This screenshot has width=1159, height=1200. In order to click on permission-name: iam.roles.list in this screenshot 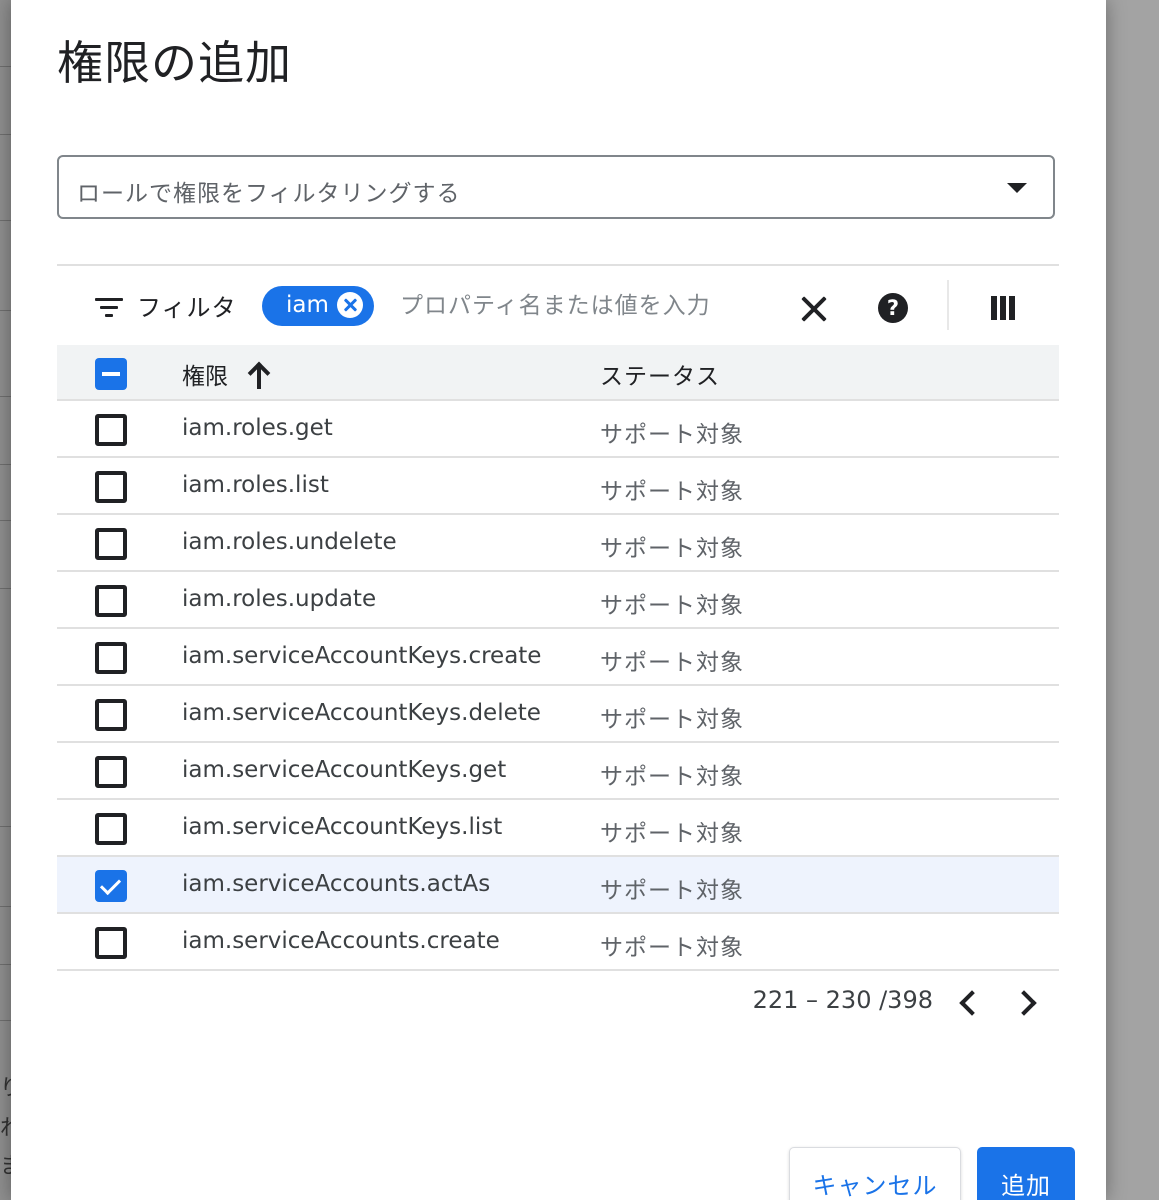, I will do `click(255, 485)`.